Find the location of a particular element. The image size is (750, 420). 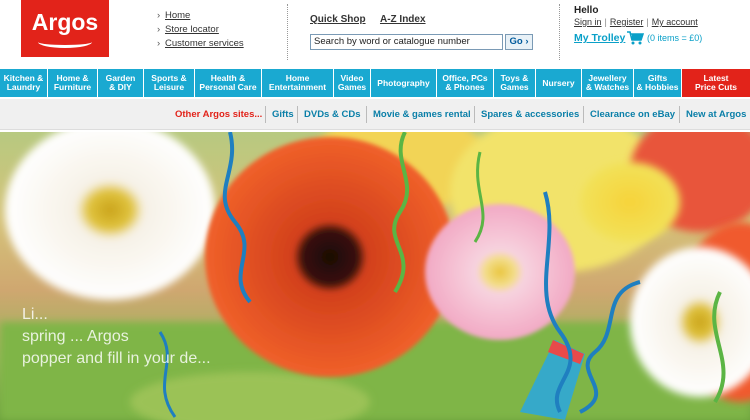

category-home-furniture: Home & Furniture is located at coordinates (73, 83).